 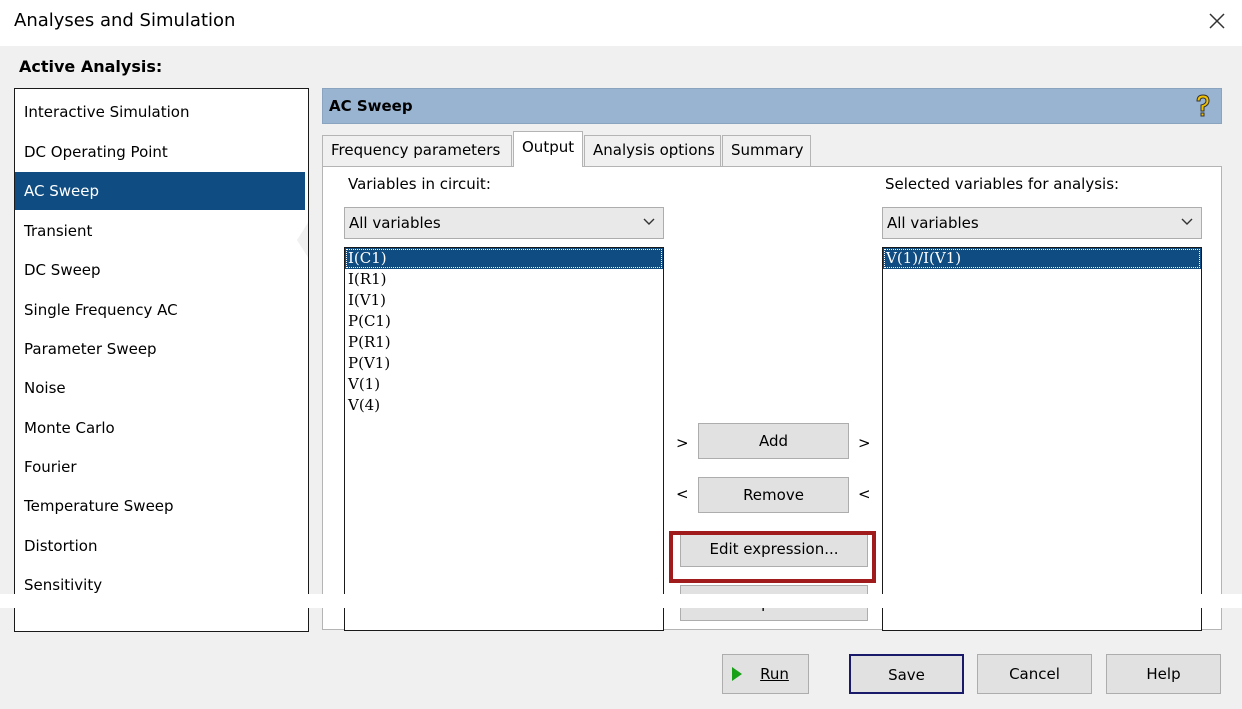 What do you see at coordinates (160, 152) in the screenshot?
I see `analysis-item-dc-operating-point: DC Operating Point` at bounding box center [160, 152].